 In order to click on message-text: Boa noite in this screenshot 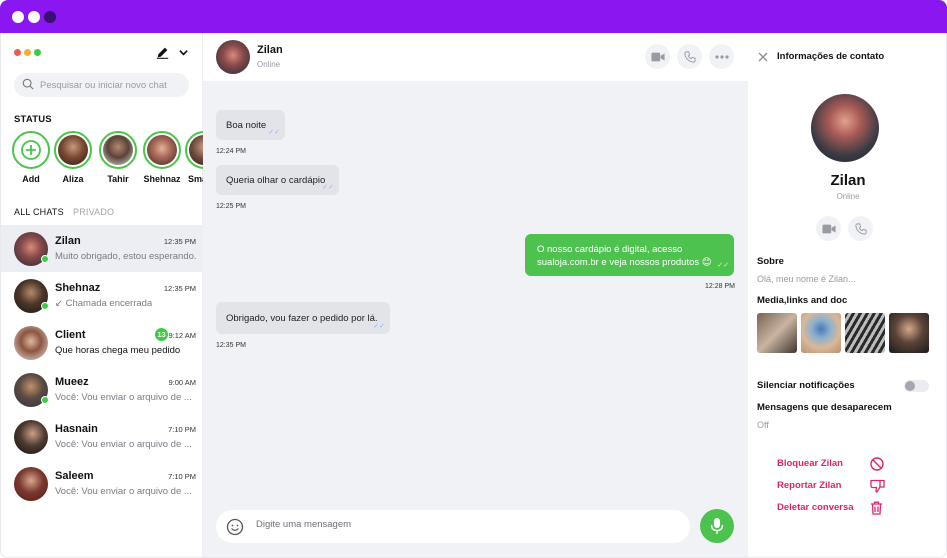, I will do `click(246, 125)`.